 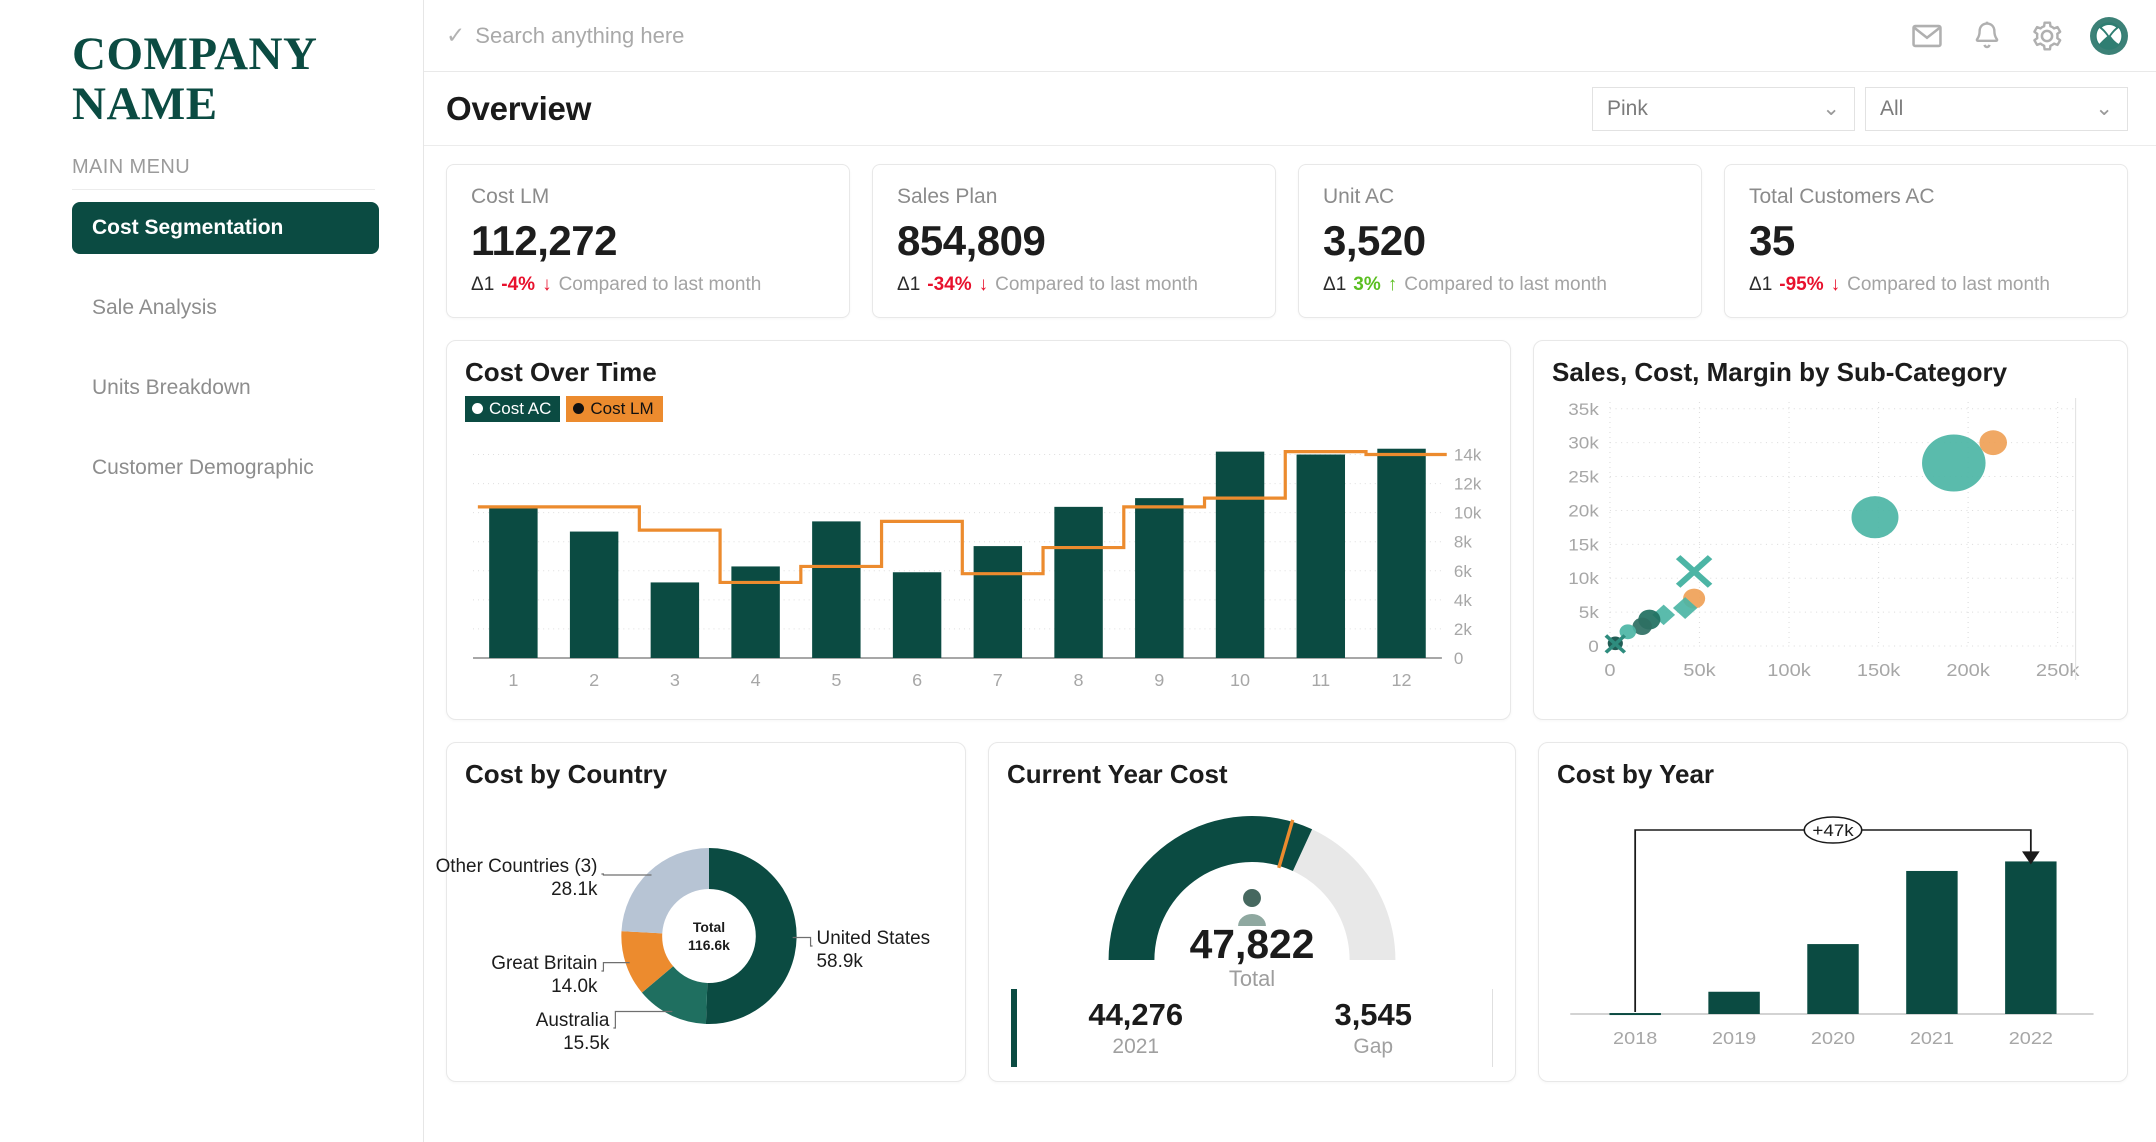 What do you see at coordinates (1968, 671) in the screenshot?
I see `svg-text: 200k` at bounding box center [1968, 671].